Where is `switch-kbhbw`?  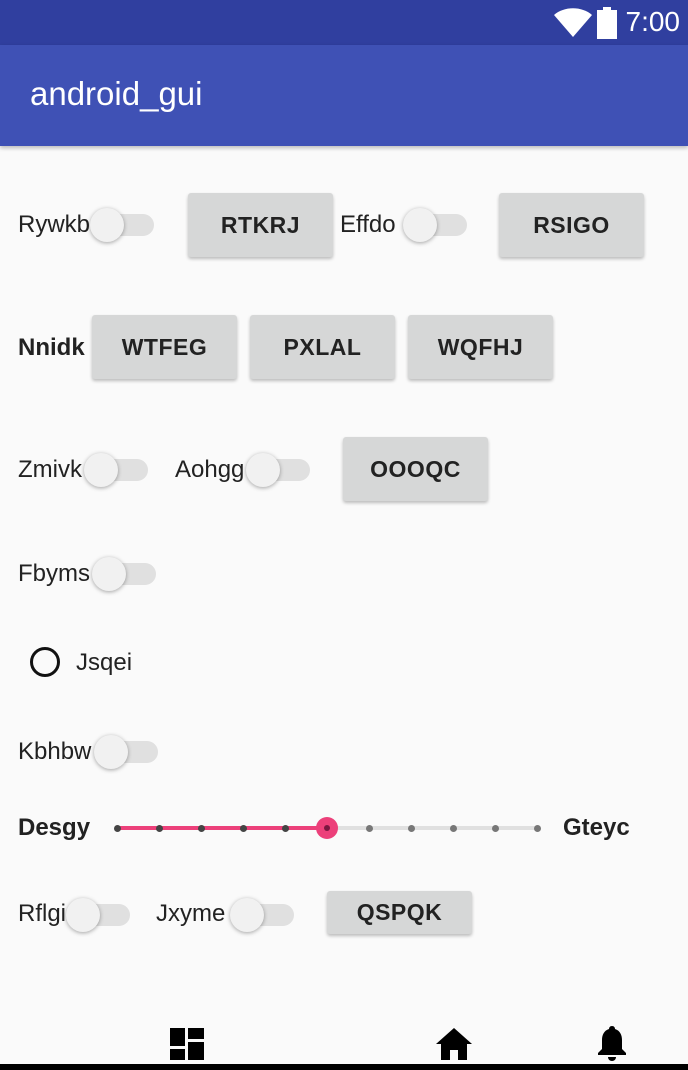 switch-kbhbw is located at coordinates (127, 749).